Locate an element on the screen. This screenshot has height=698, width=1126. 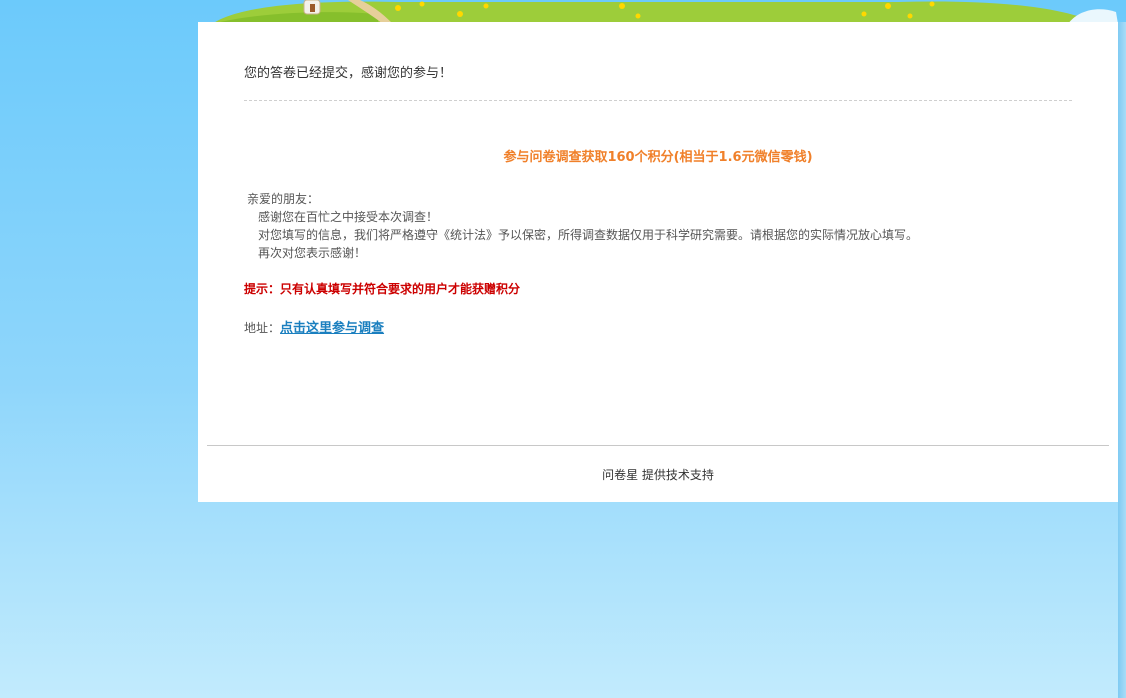
footer-credit: 问卷星 提供技术支持 is located at coordinates (658, 475).